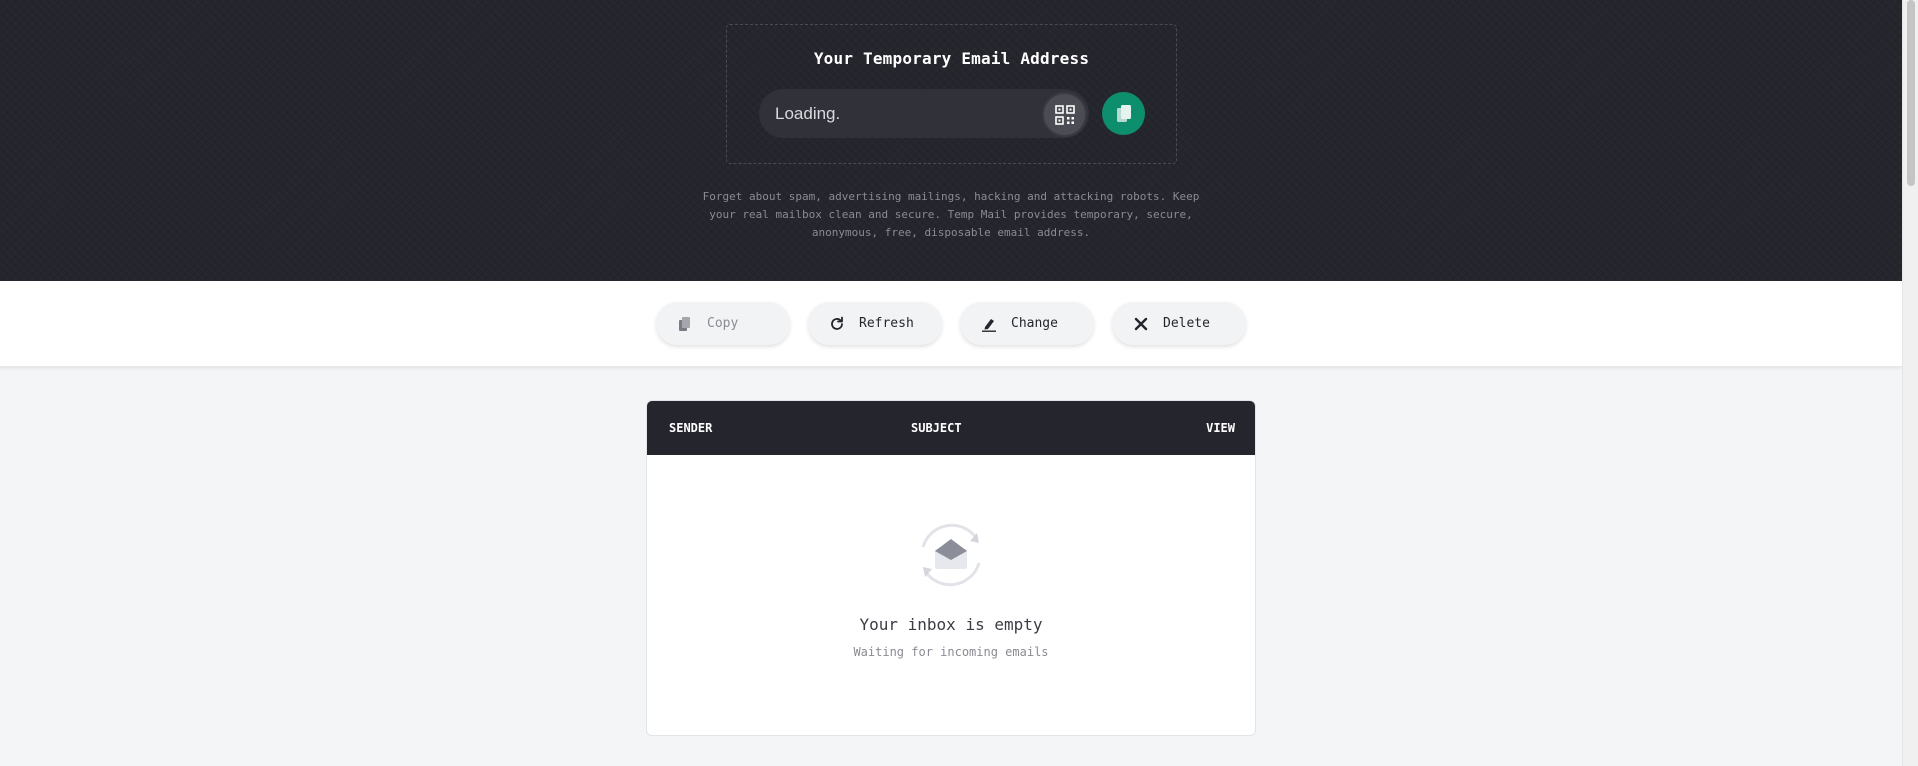  I want to click on column-view: VIEW, so click(1220, 428).